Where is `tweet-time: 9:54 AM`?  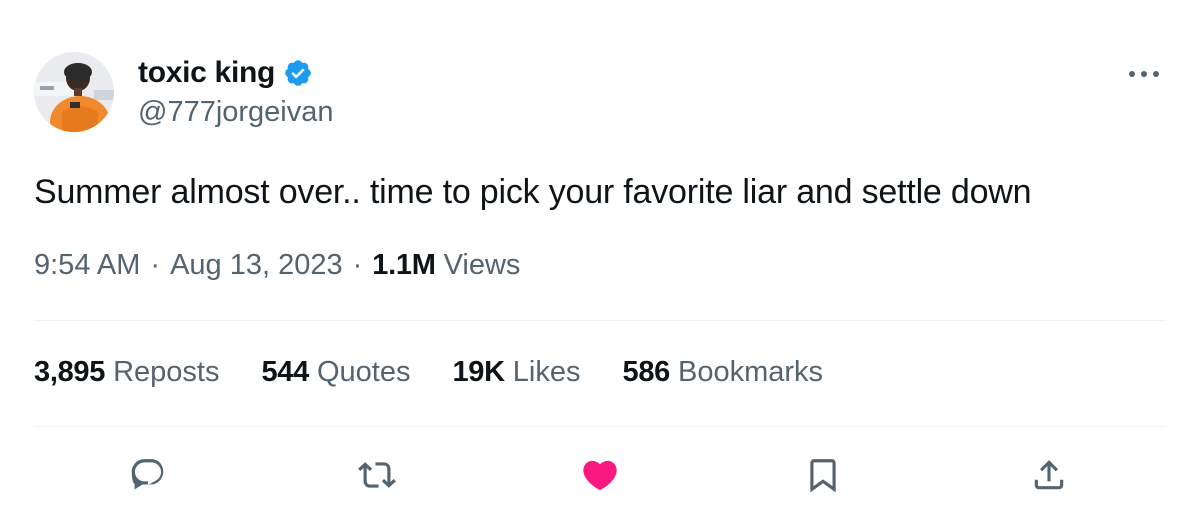
tweet-time: 9:54 AM is located at coordinates (87, 265).